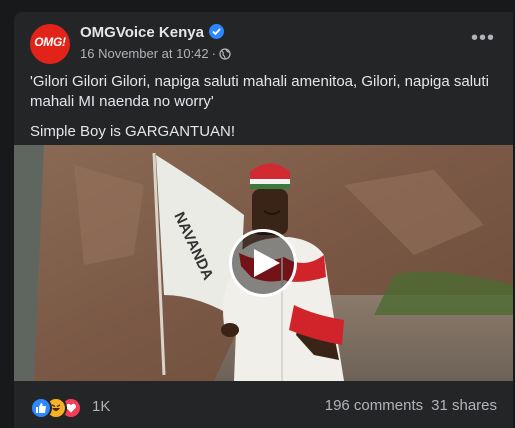  I want to click on post-footer: 1K 196 comments 31 shares, so click(263, 404).